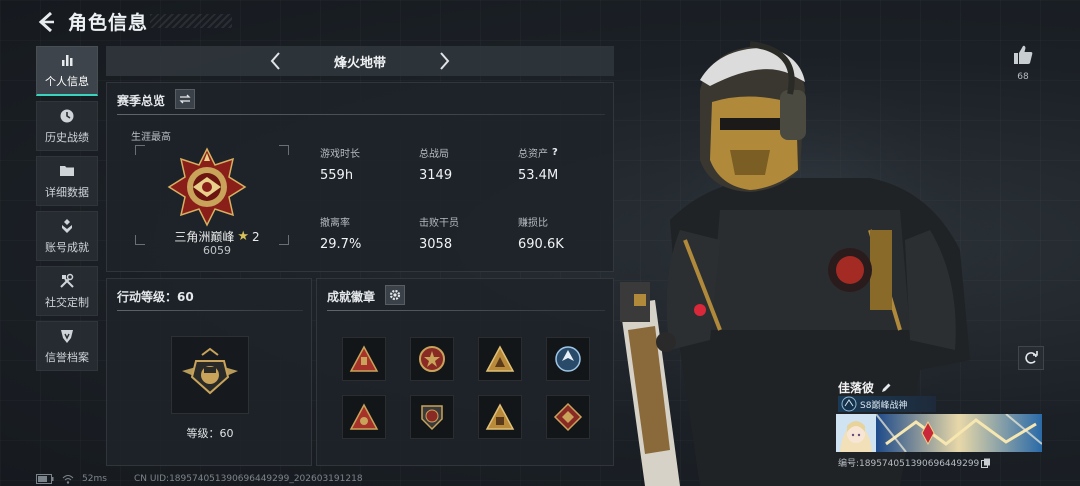 The width and height of the screenshot is (1080, 486). I want to click on stat-label: 总资产, so click(533, 154).